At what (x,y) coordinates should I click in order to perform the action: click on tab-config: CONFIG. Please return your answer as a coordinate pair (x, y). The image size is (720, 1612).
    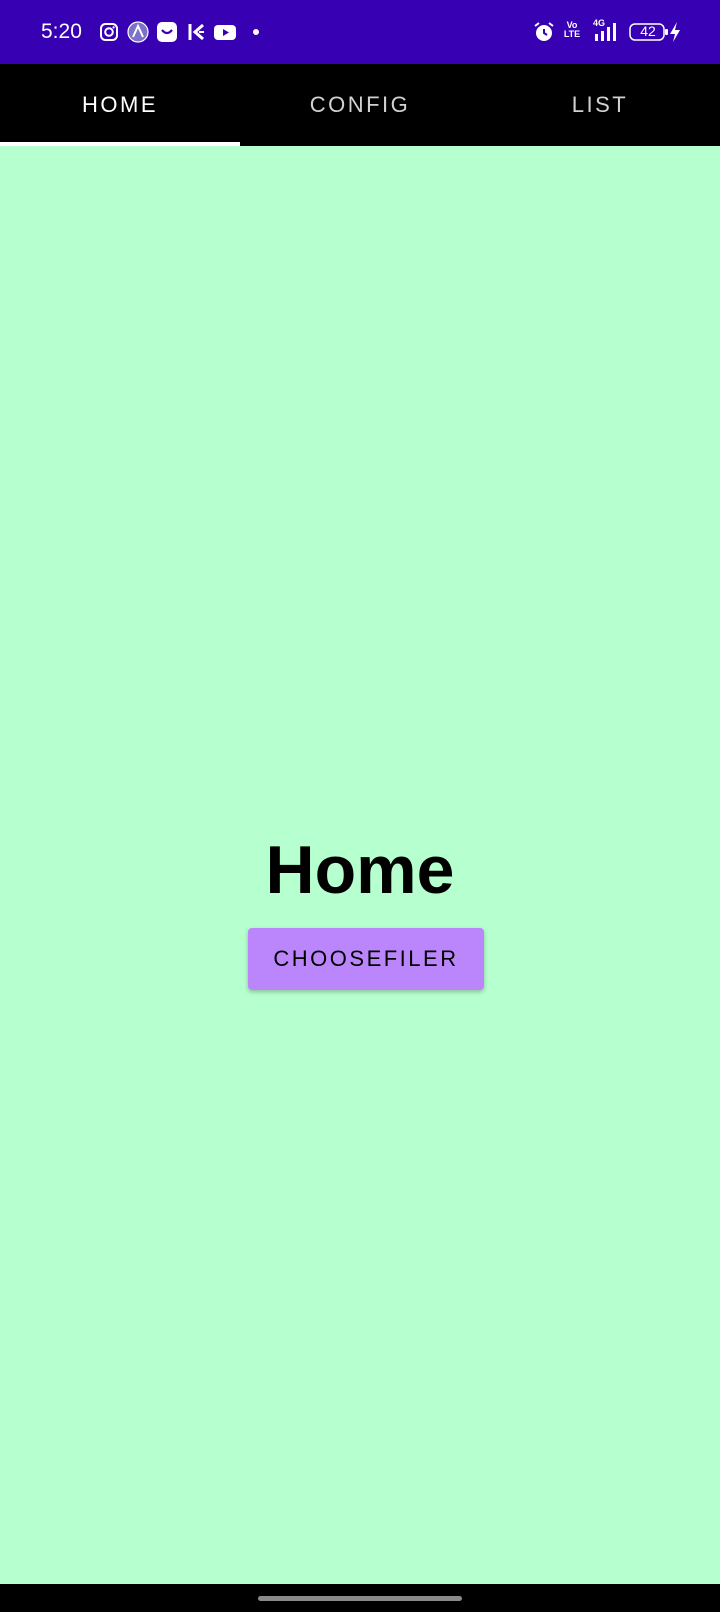
    Looking at the image, I should click on (360, 105).